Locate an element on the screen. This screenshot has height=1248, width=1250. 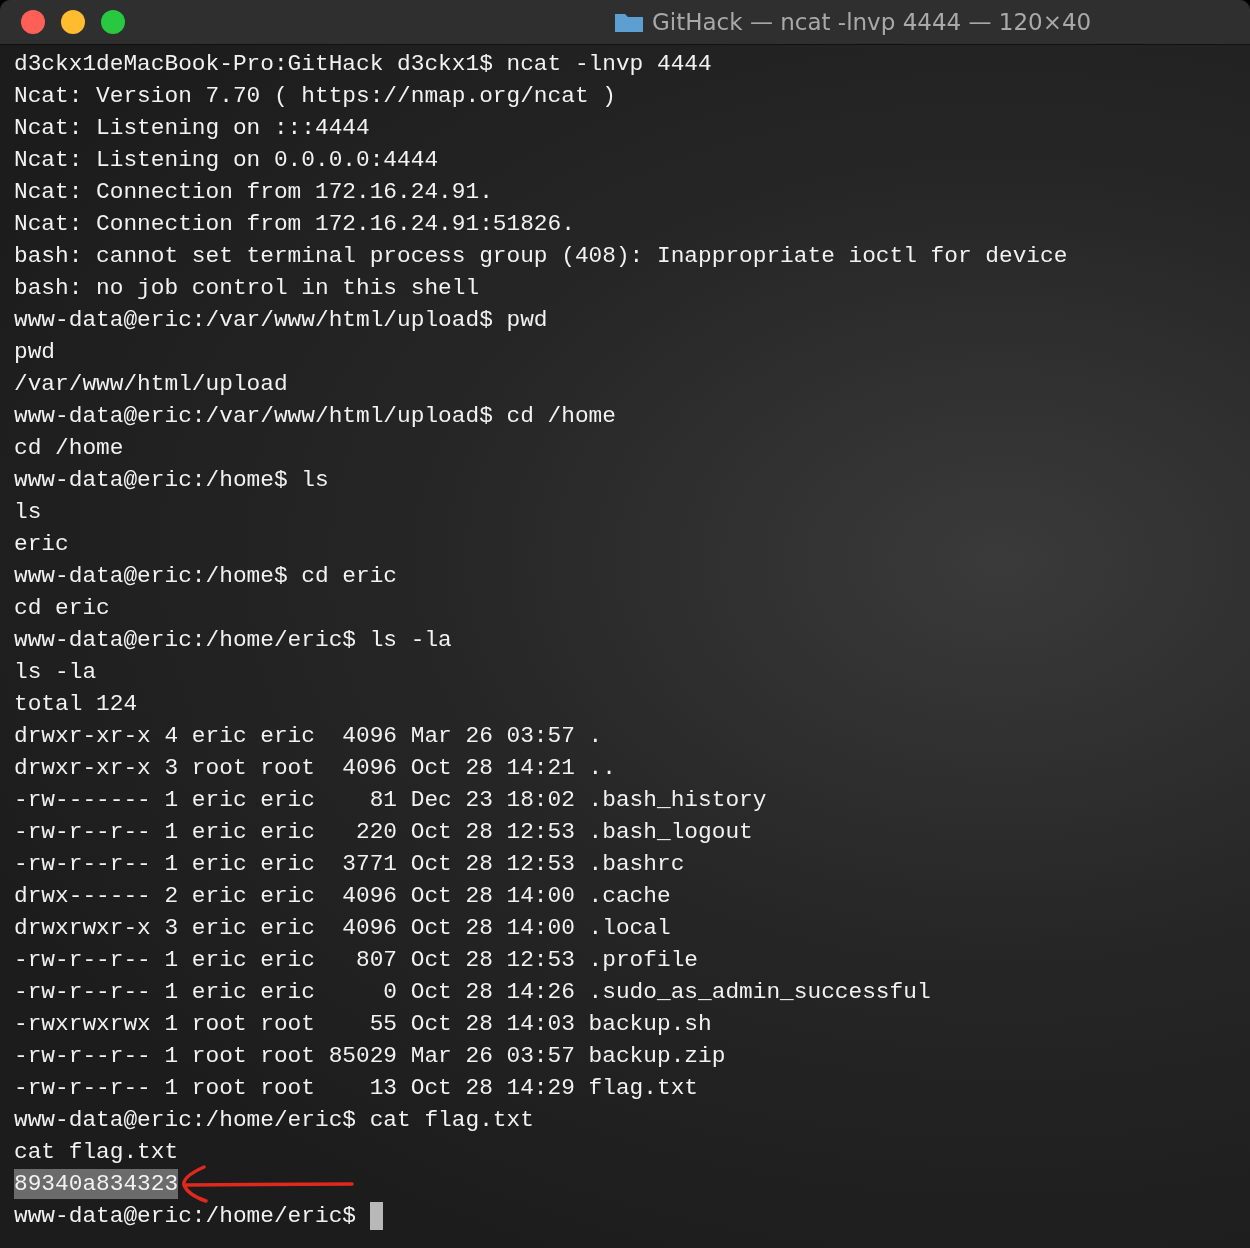
terminal-line: drwx------ 2 eric eric 4096 Oct 28 14:00 .cache is located at coordinates (342, 896).